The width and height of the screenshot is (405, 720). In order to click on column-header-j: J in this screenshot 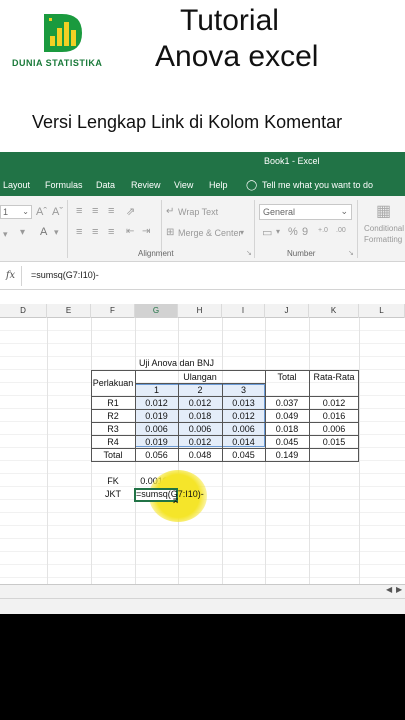, I will do `click(287, 311)`.